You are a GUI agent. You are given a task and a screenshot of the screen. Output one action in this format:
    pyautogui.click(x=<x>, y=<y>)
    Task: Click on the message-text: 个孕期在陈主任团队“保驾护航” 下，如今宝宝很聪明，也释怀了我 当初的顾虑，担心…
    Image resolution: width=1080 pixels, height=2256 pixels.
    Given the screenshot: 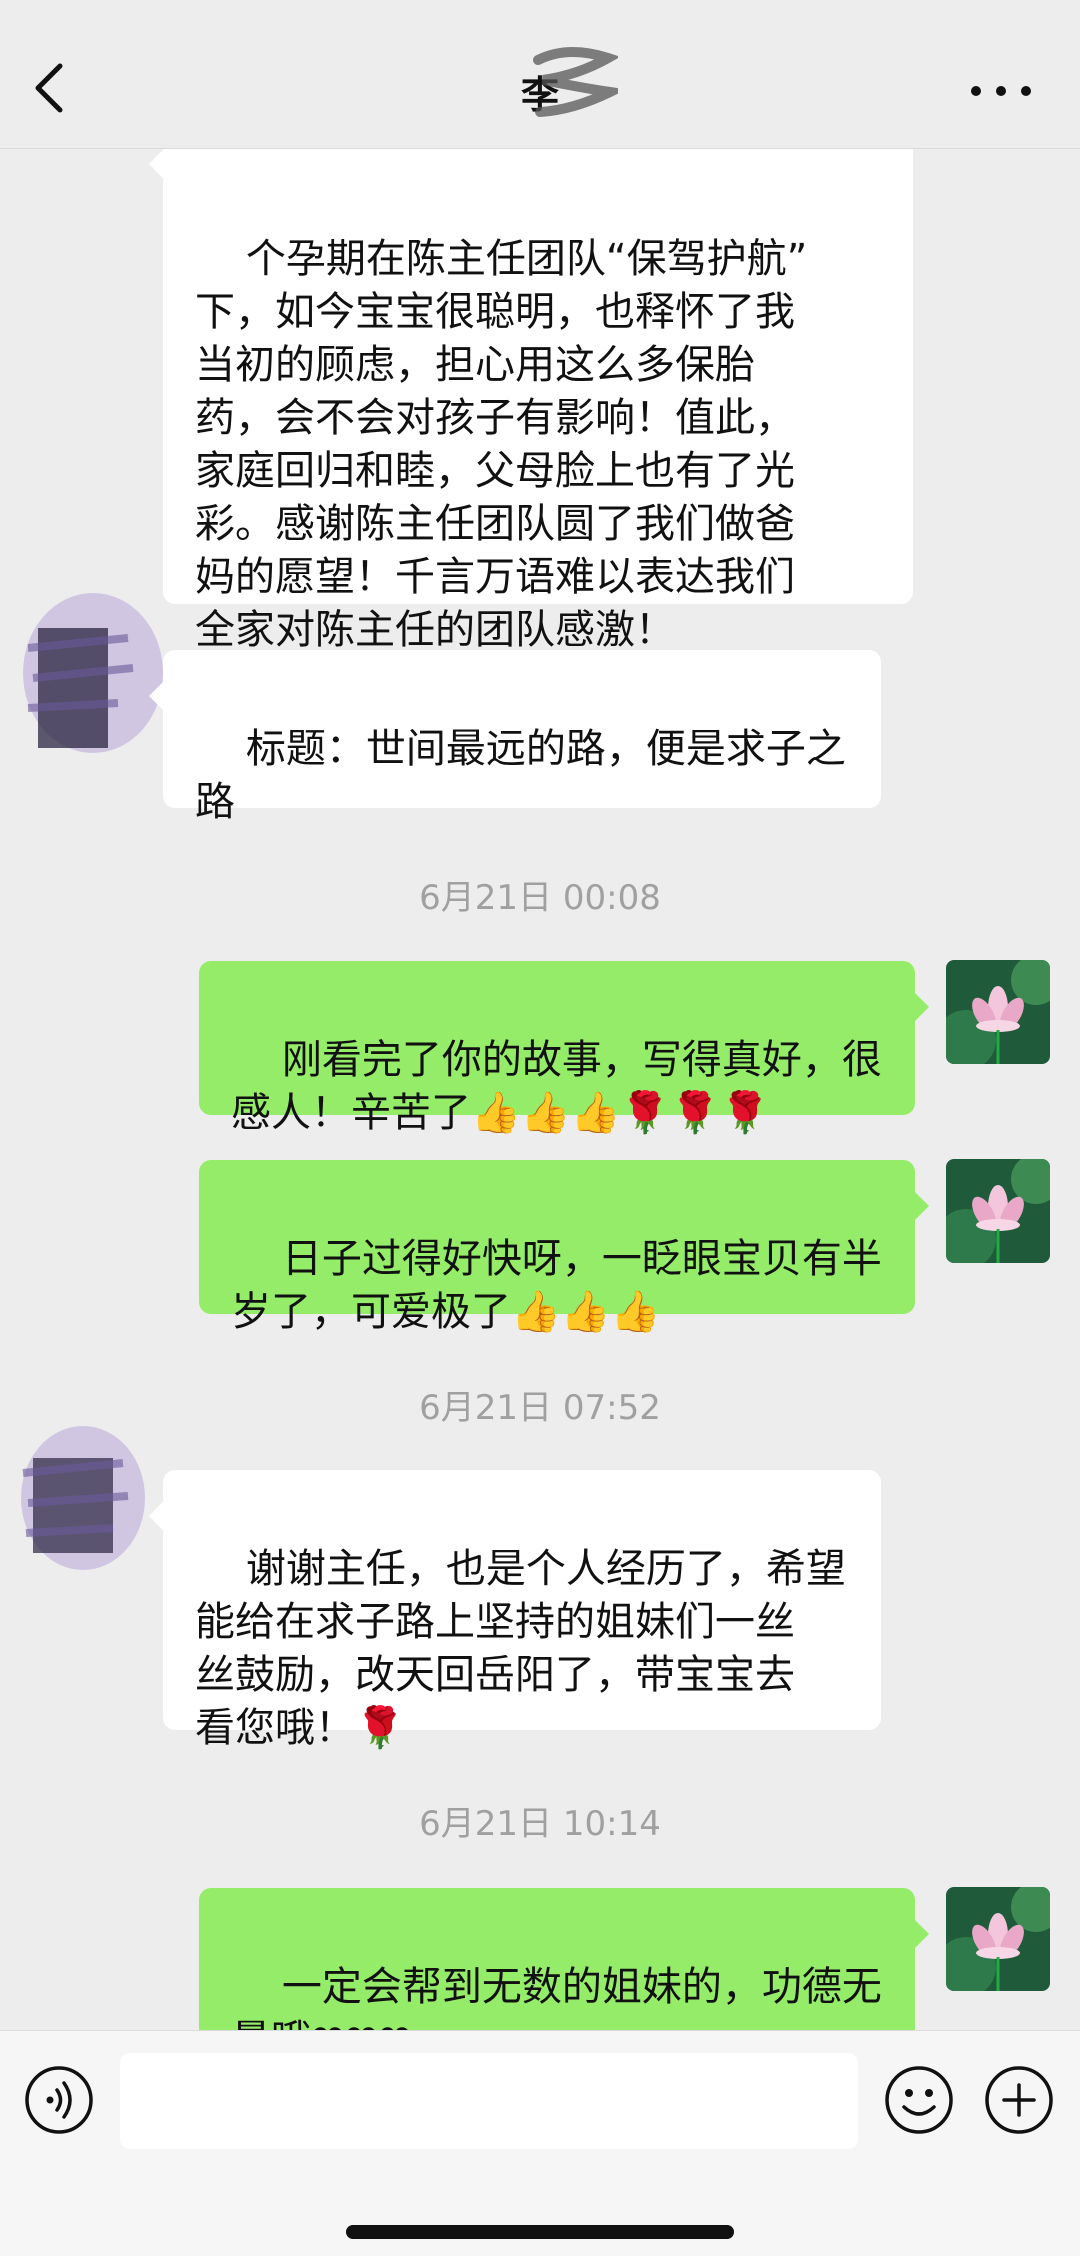 What is the action you would take?
    pyautogui.click(x=501, y=444)
    